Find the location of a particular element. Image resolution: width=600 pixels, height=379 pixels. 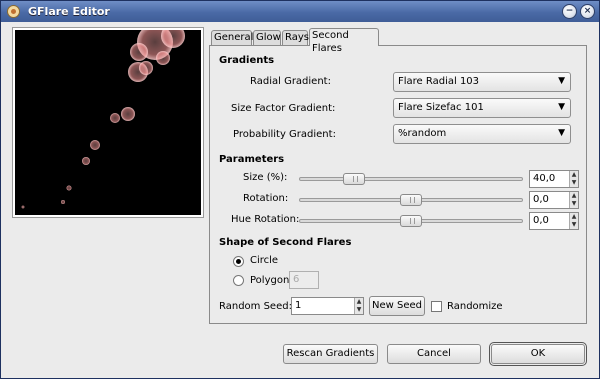

tab-glow: Glow is located at coordinates (267, 37).